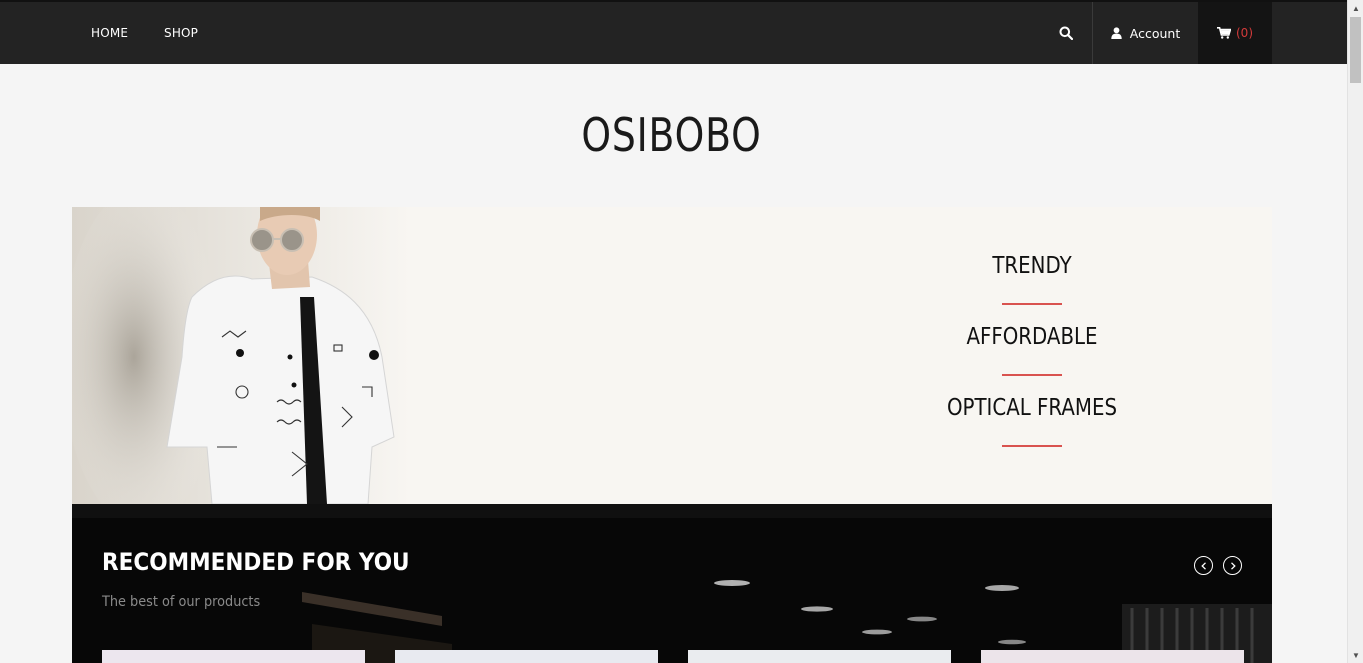 This screenshot has width=1363, height=663. I want to click on nav-shop-link: SHOP, so click(181, 33).